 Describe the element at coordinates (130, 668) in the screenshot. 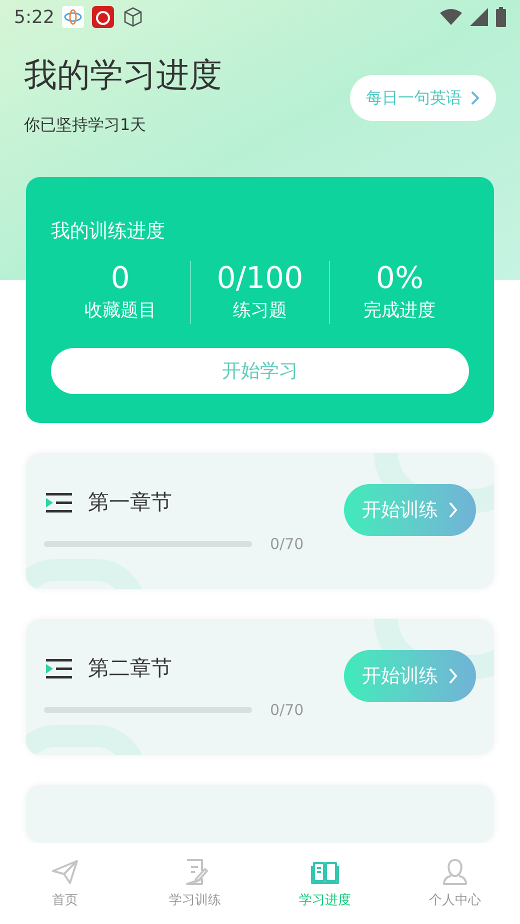

I see `chapter-title: 第二章节` at that location.